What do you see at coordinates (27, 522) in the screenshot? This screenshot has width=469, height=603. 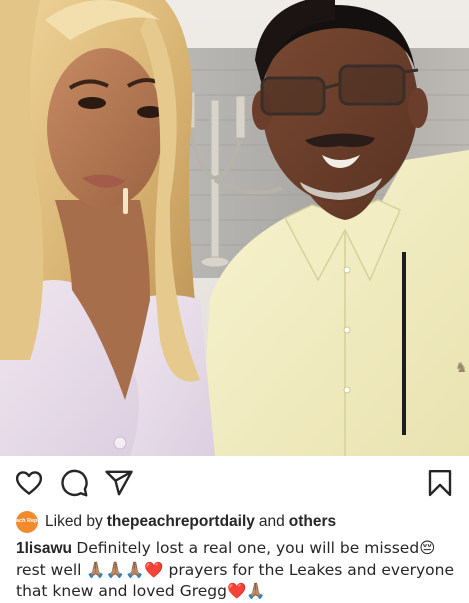 I see `liker-avatar: Peach Report` at bounding box center [27, 522].